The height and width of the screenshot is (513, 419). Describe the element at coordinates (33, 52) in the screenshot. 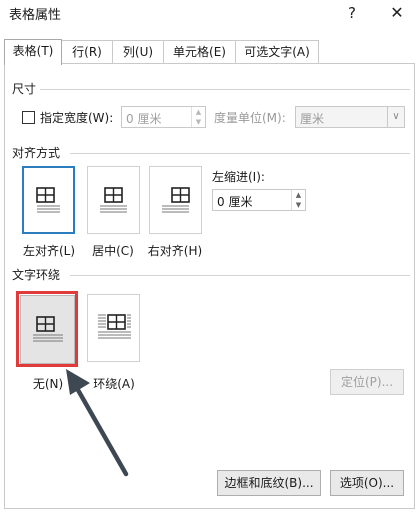

I see `tab-table: 表格(T)` at that location.